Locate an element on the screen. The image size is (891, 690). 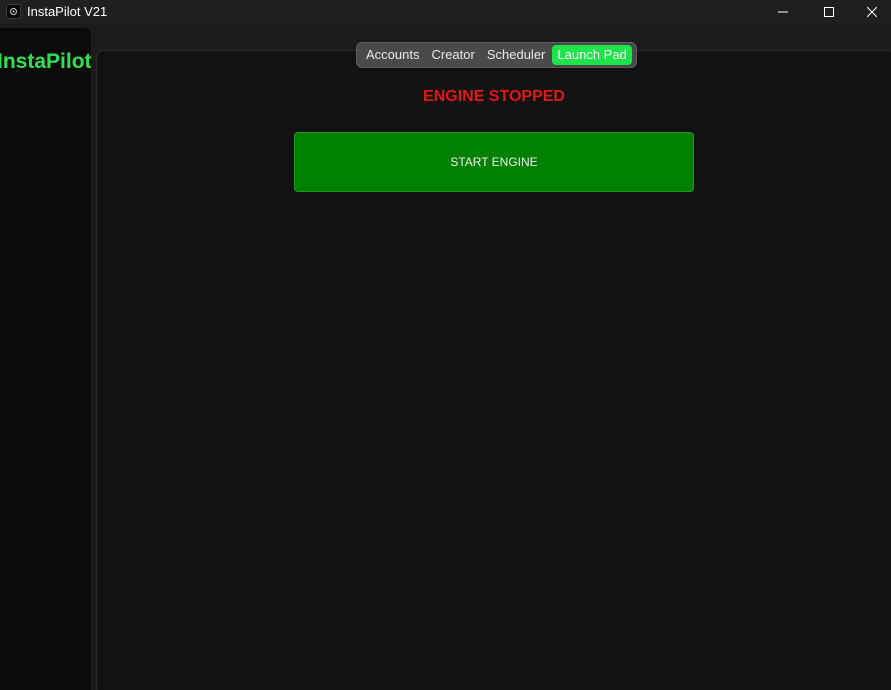
maximize-button is located at coordinates (829, 12).